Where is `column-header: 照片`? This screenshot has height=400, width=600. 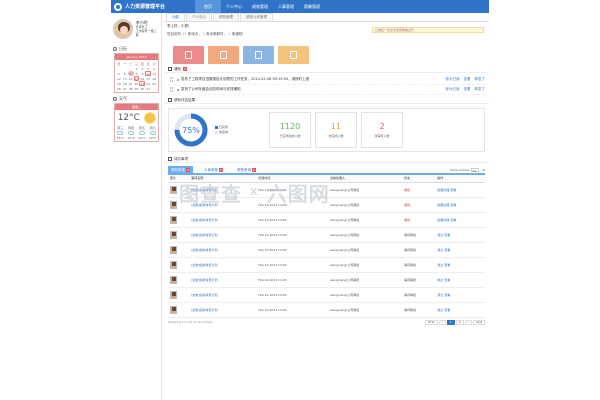
column-header: 照片 is located at coordinates (179, 179).